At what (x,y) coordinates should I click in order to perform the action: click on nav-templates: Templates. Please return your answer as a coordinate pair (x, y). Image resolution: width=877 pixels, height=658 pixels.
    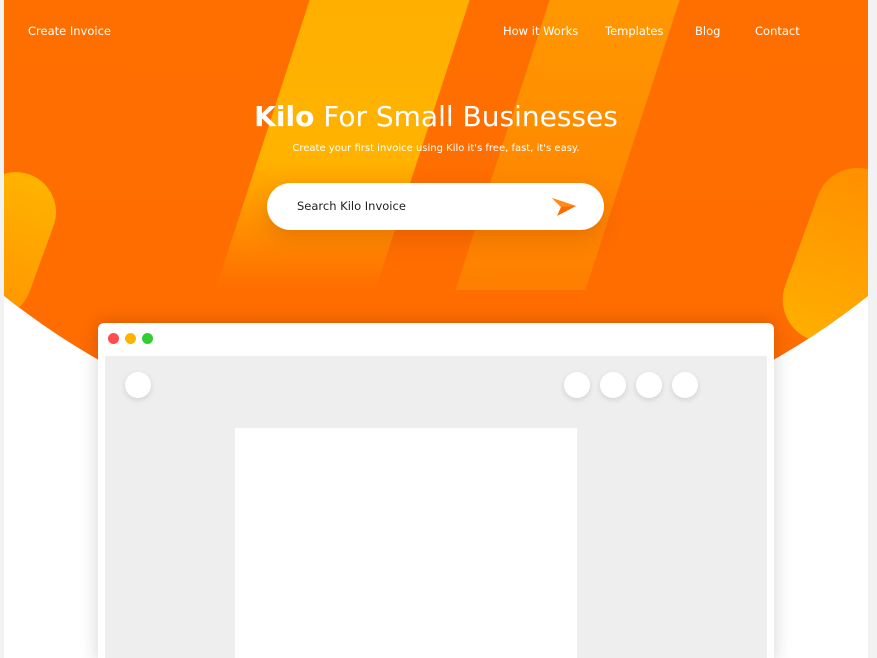
    Looking at the image, I should click on (634, 31).